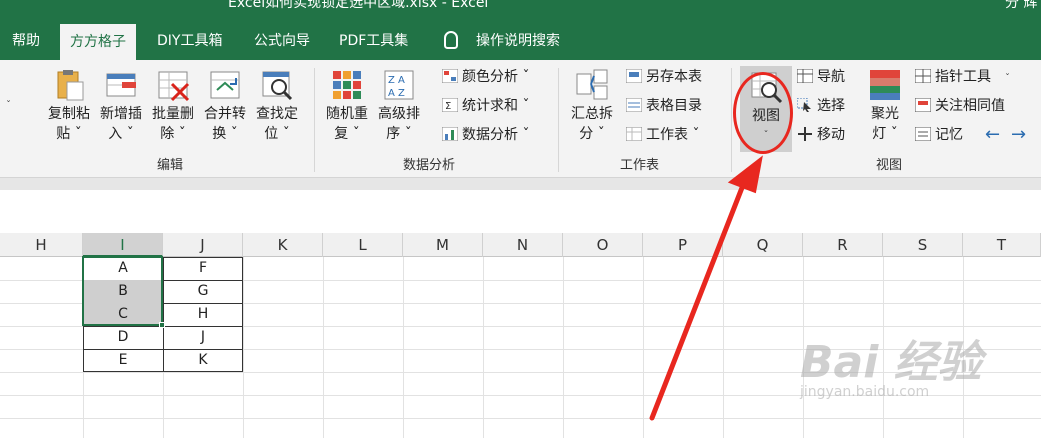 The width and height of the screenshot is (1041, 438). I want to click on watermark: Bai 经验 jingyan.baidu.com, so click(891, 363).